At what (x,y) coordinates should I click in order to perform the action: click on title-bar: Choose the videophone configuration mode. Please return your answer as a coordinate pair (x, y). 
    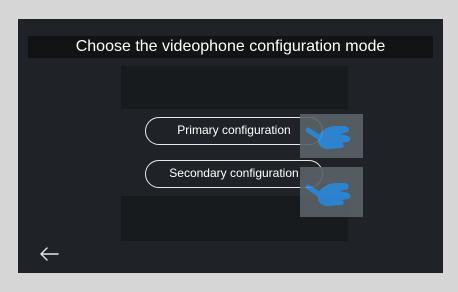
    Looking at the image, I should click on (230, 47).